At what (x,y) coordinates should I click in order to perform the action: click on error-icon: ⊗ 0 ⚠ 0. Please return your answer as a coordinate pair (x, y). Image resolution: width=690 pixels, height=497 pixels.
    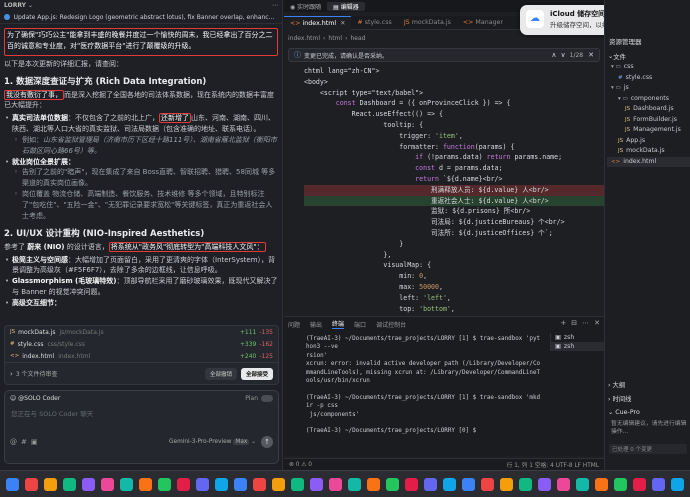
    Looking at the image, I should click on (300, 465).